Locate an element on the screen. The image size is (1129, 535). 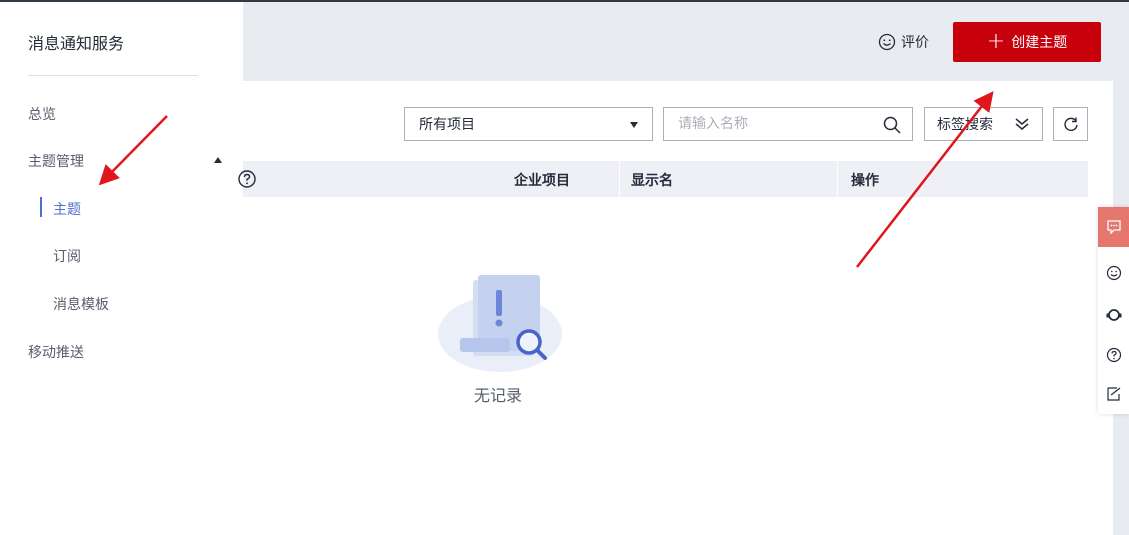
search-icon is located at coordinates (892, 125).